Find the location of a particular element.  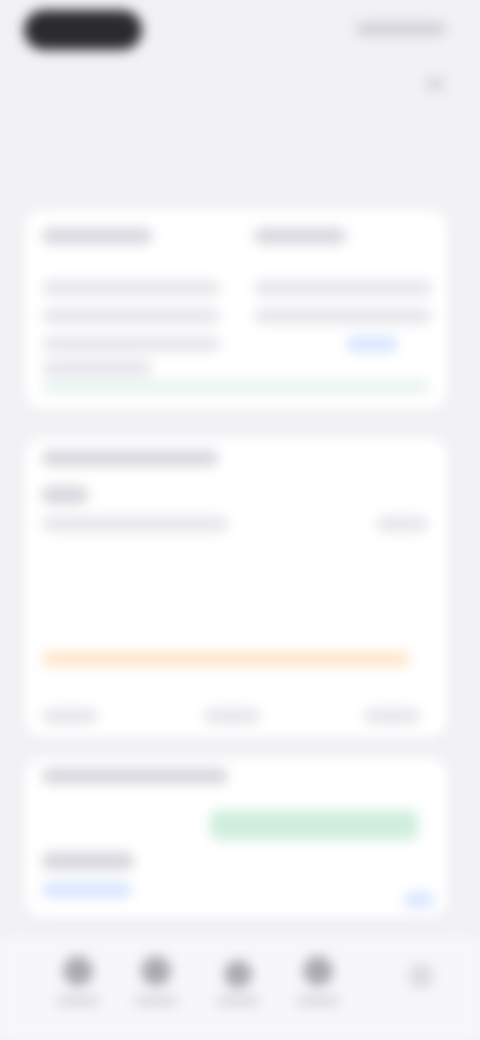

summary-right-heading is located at coordinates (300, 236).